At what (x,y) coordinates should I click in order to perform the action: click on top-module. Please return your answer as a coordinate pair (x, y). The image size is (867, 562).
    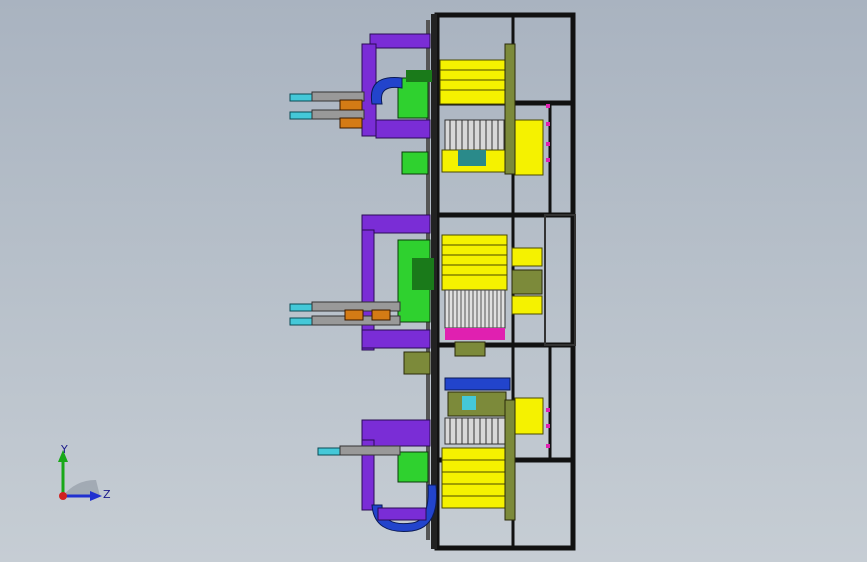
    Looking at the image, I should click on (419, 104).